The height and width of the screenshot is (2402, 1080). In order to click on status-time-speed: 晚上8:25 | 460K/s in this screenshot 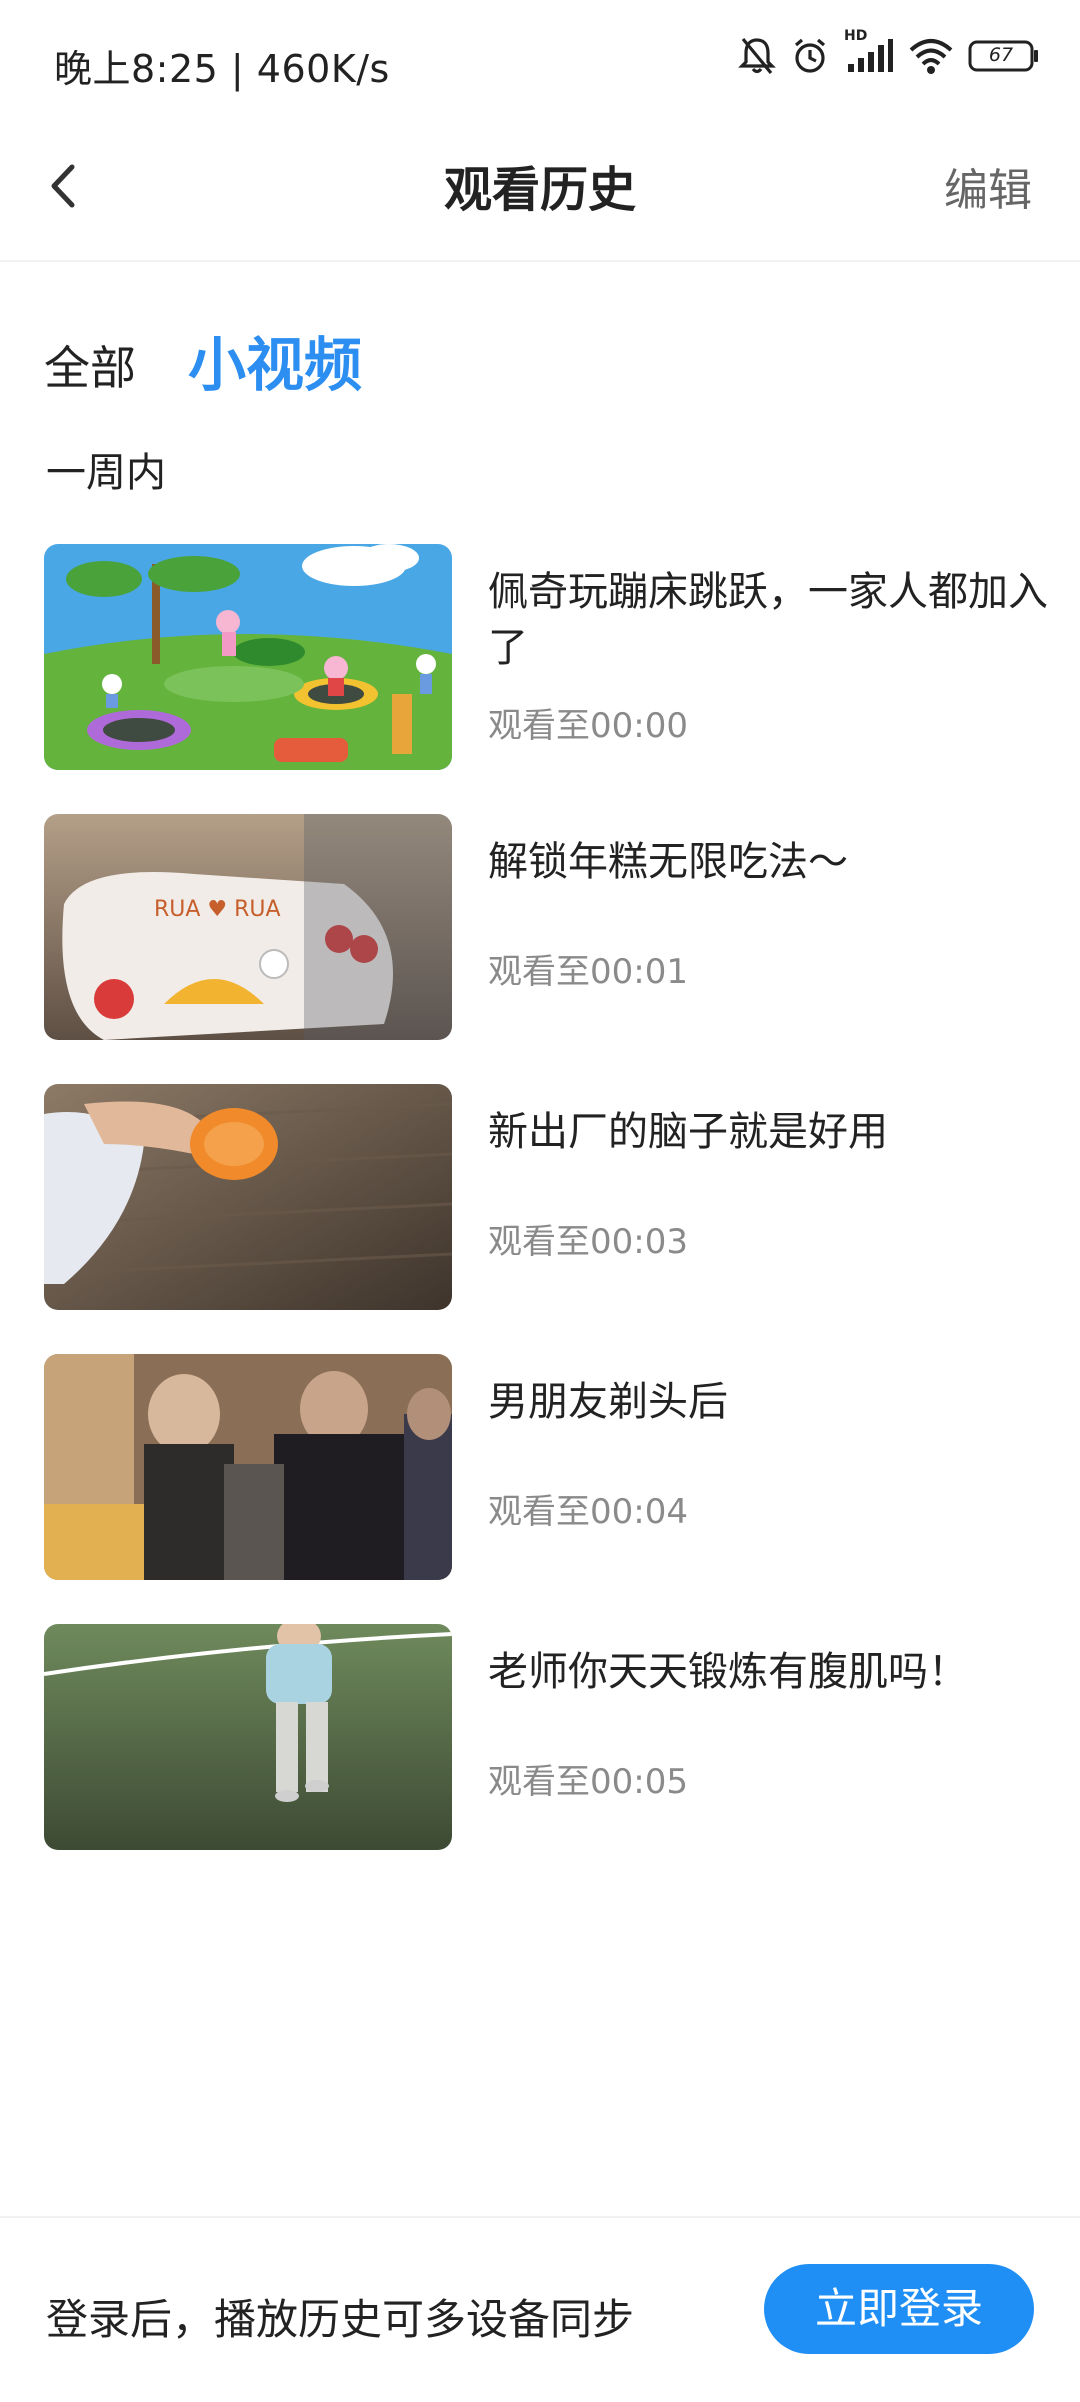, I will do `click(222, 69)`.